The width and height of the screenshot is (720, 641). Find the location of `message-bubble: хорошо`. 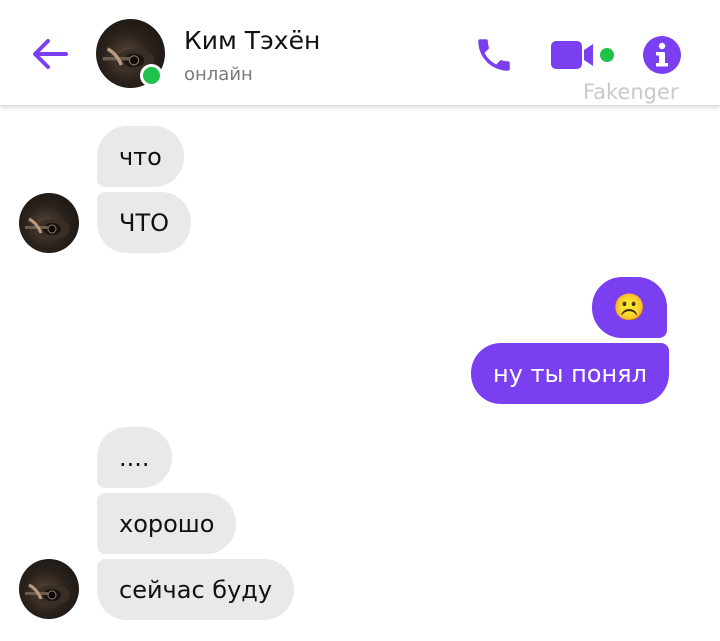

message-bubble: хорошо is located at coordinates (167, 523).